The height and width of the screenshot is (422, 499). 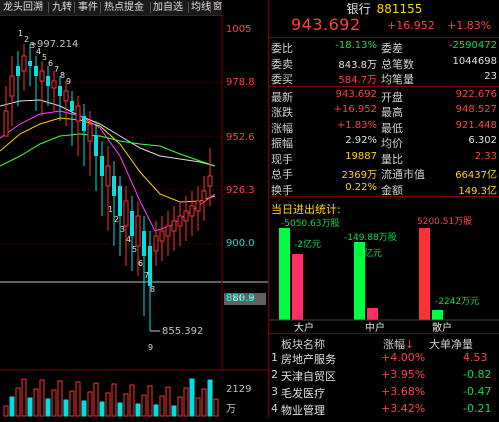 I want to click on sector-row: 1 房地产服务 +4.00% 4.53, so click(x=384, y=358).